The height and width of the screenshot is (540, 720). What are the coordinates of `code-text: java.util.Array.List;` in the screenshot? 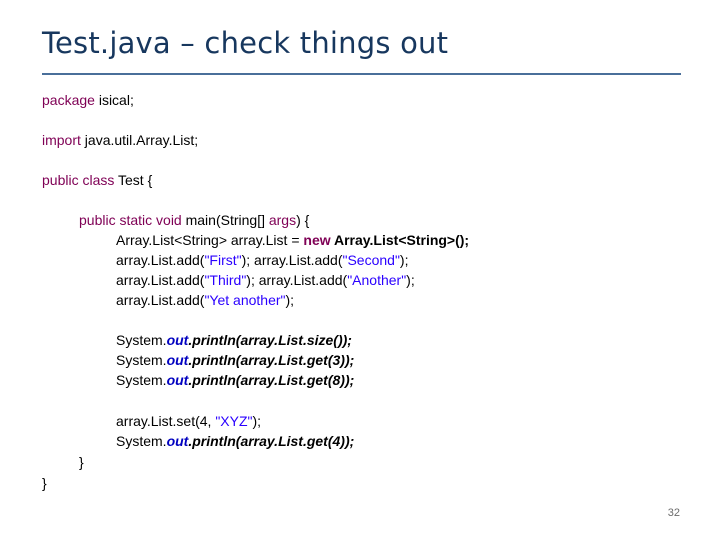 It's located at (139, 140).